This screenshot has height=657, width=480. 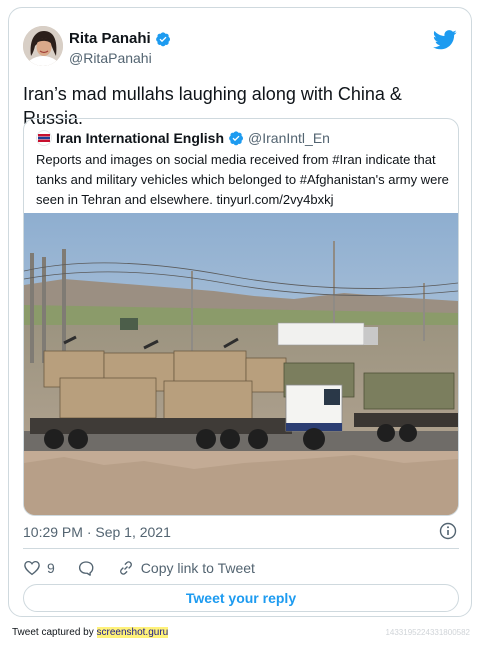 What do you see at coordinates (44, 138) in the screenshot?
I see `quoted-author-avatar` at bounding box center [44, 138].